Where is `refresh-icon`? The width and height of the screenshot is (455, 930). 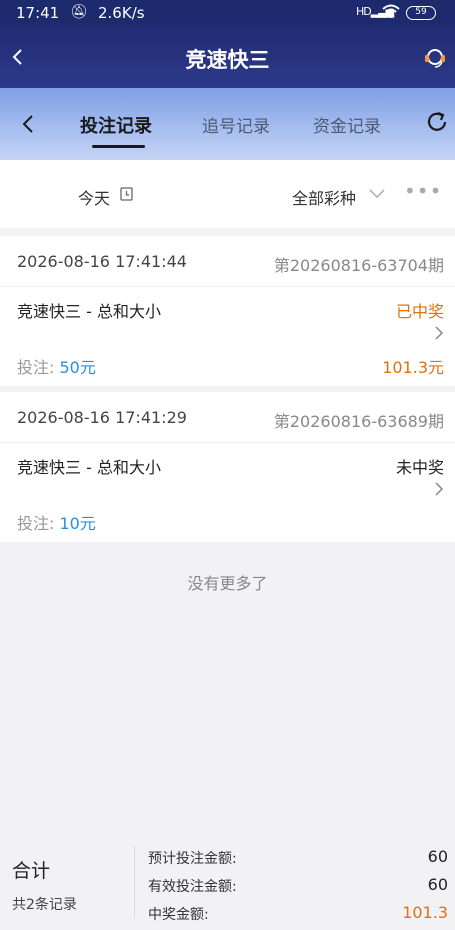
refresh-icon is located at coordinates (437, 122).